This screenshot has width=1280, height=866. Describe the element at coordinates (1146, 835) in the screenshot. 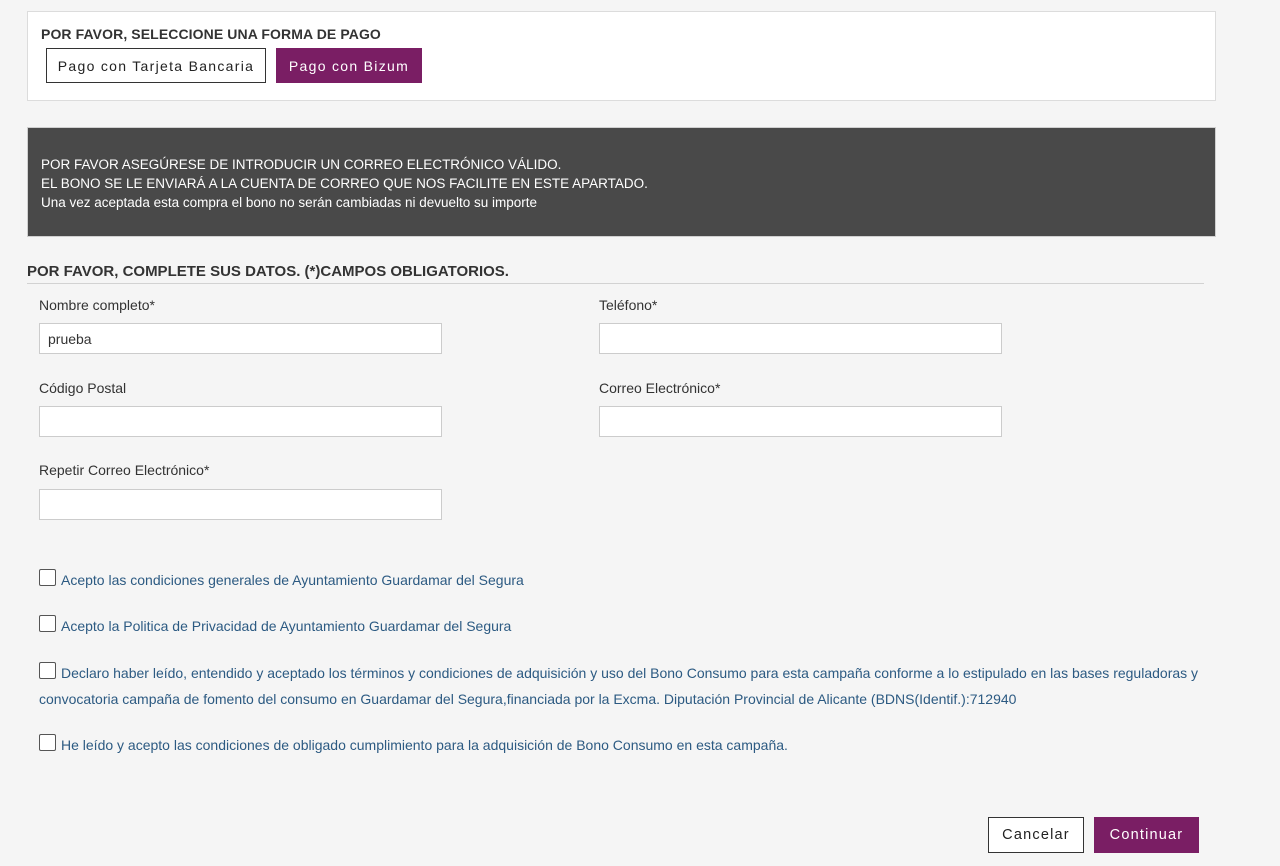

I see `continue-button: Continuar` at that location.